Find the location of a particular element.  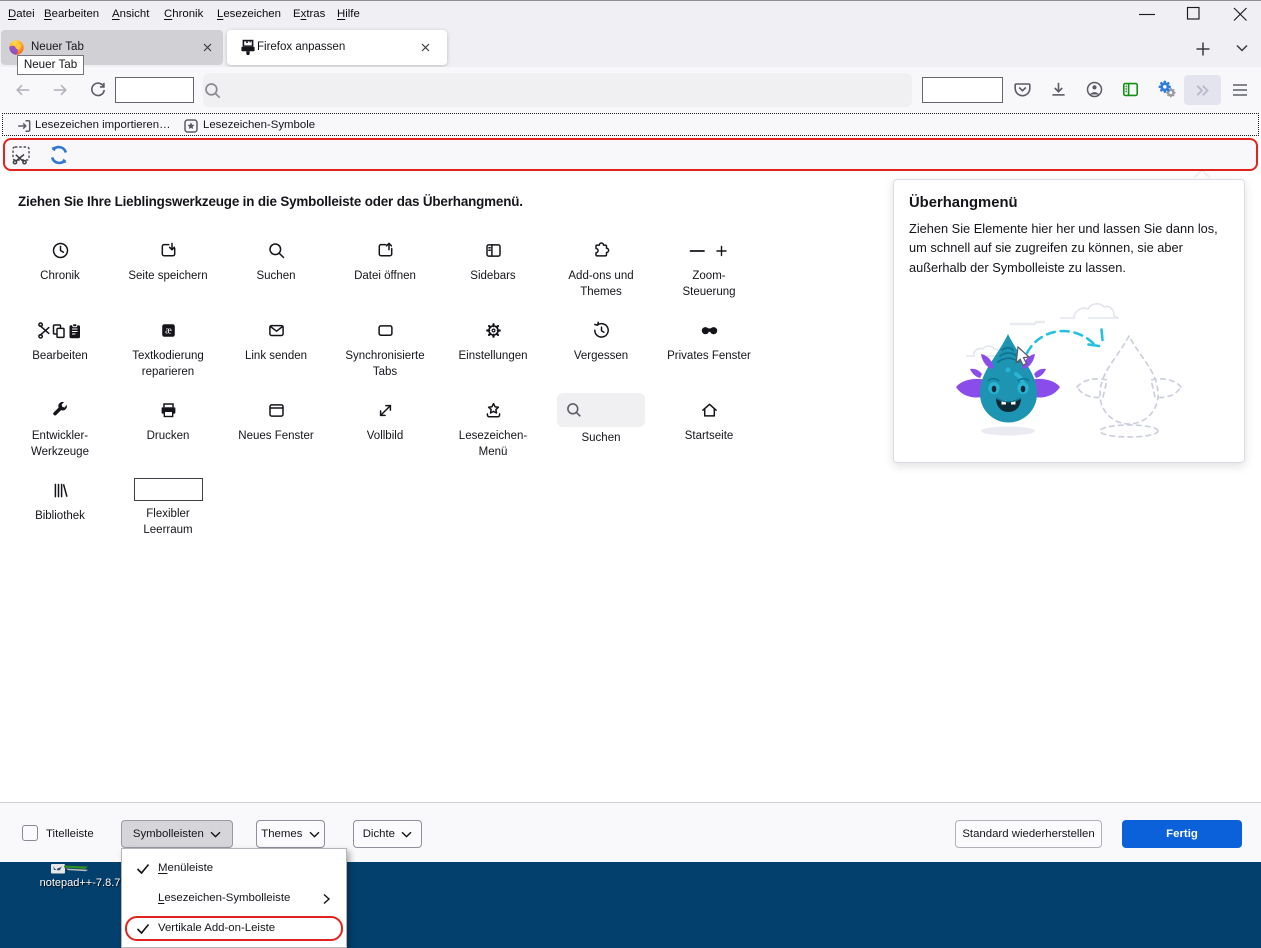

svg-text: æ is located at coordinates (168, 331).